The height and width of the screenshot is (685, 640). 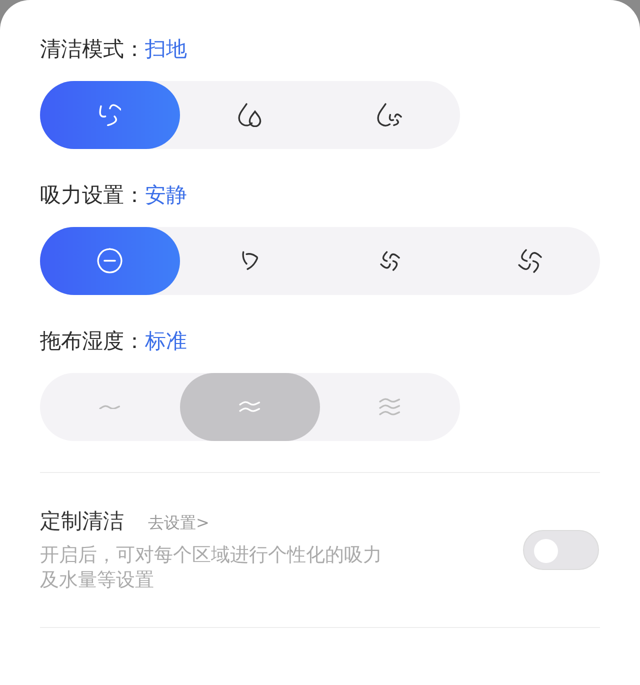 I want to click on setting-label: 吸力设置：, so click(x=92, y=195).